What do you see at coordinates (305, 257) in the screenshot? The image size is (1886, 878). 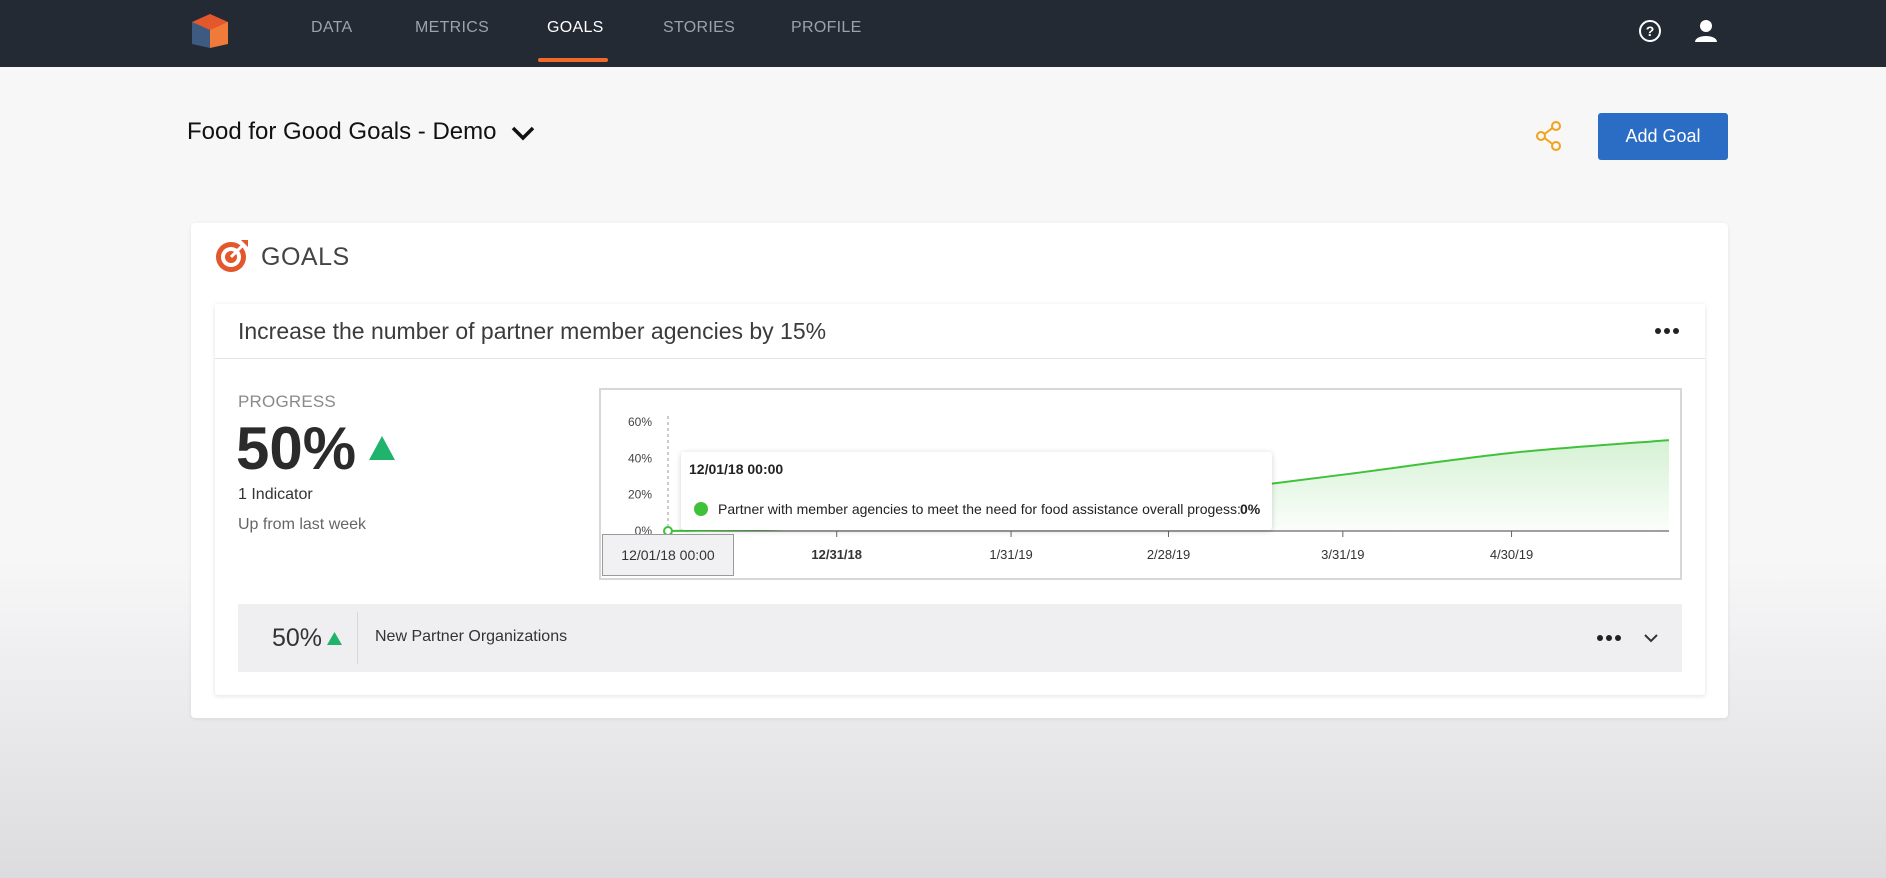 I see `goals-heading: GOALS` at bounding box center [305, 257].